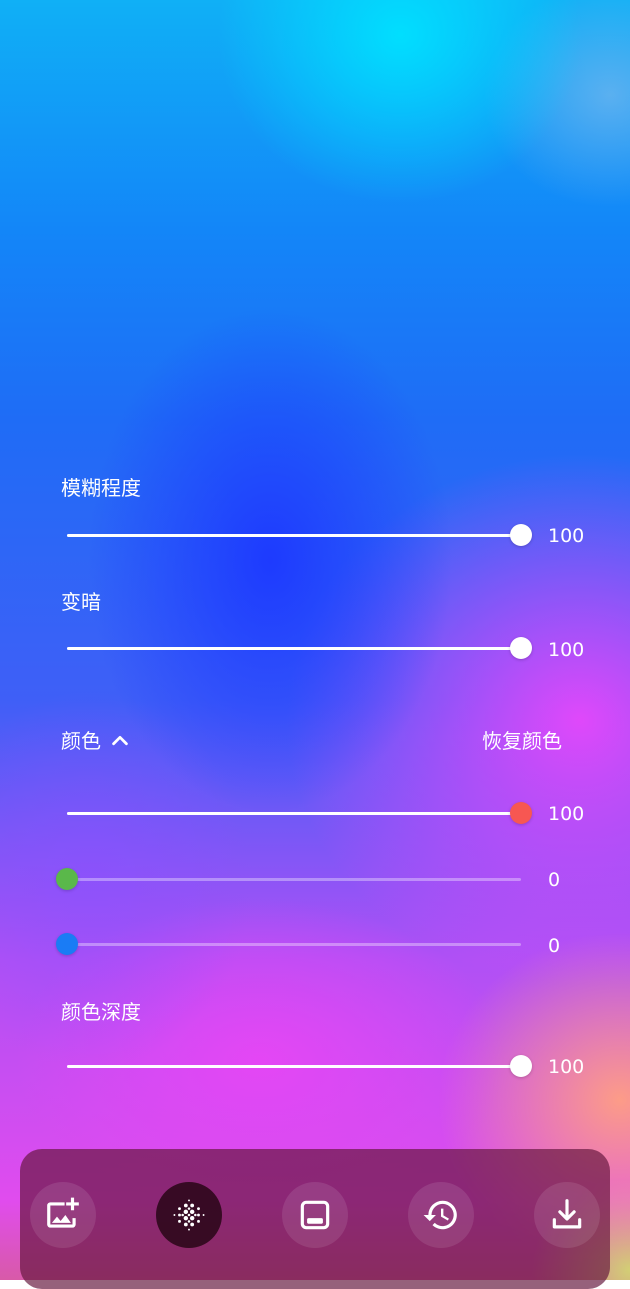  Describe the element at coordinates (294, 648) in the screenshot. I see `darken-slider-fill` at that location.